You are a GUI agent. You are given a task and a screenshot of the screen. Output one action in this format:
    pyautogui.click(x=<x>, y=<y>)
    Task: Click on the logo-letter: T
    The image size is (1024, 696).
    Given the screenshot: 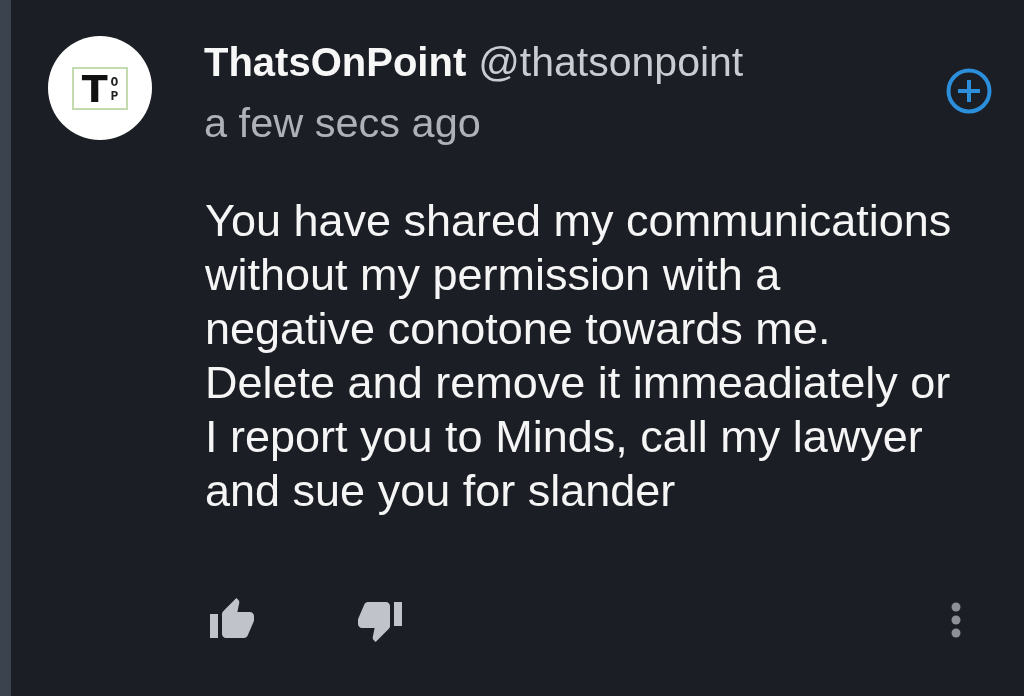 What is the action you would take?
    pyautogui.click(x=94, y=88)
    